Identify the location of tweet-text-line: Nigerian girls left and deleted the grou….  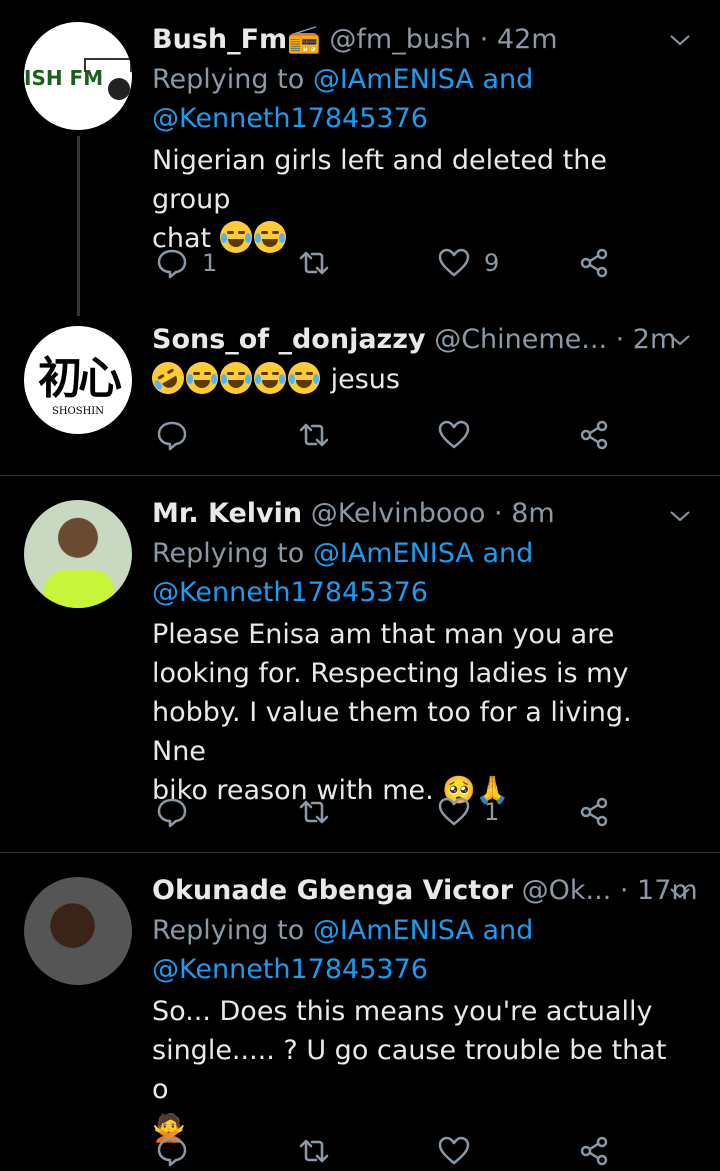
(379, 180).